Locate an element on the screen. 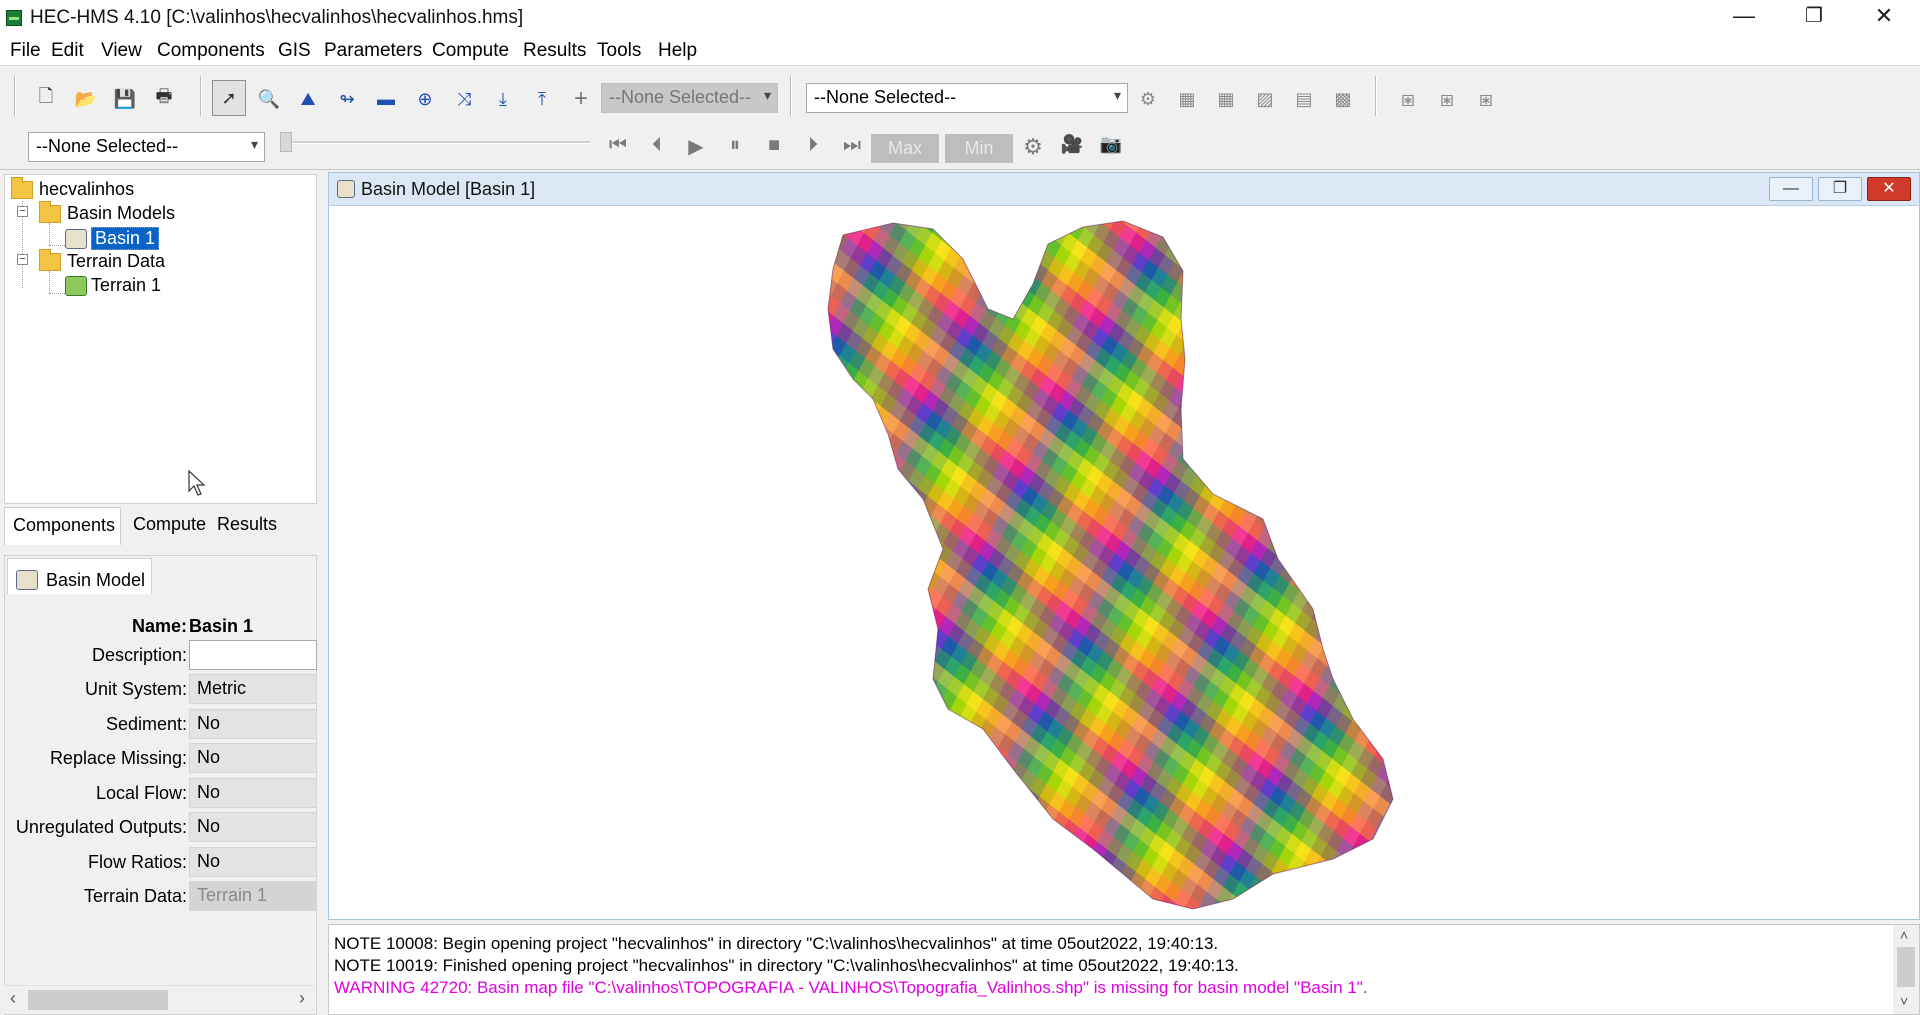  terrain-data-label: Terrain Data: is located at coordinates (135, 896).